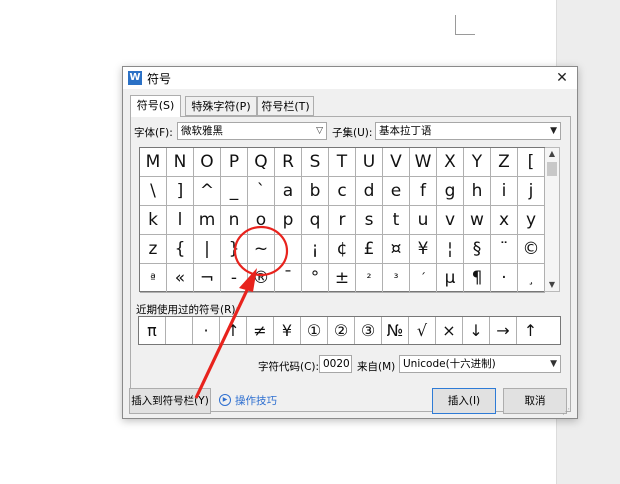  Describe the element at coordinates (342, 278) in the screenshot. I see `symbol-cell: ±` at that location.